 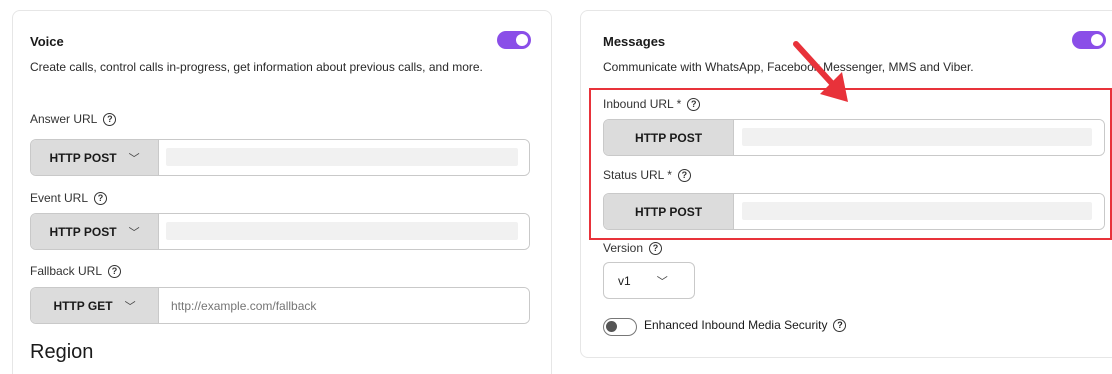 I want to click on event-url-method-select: HTTP POST ﹀, so click(x=95, y=231).